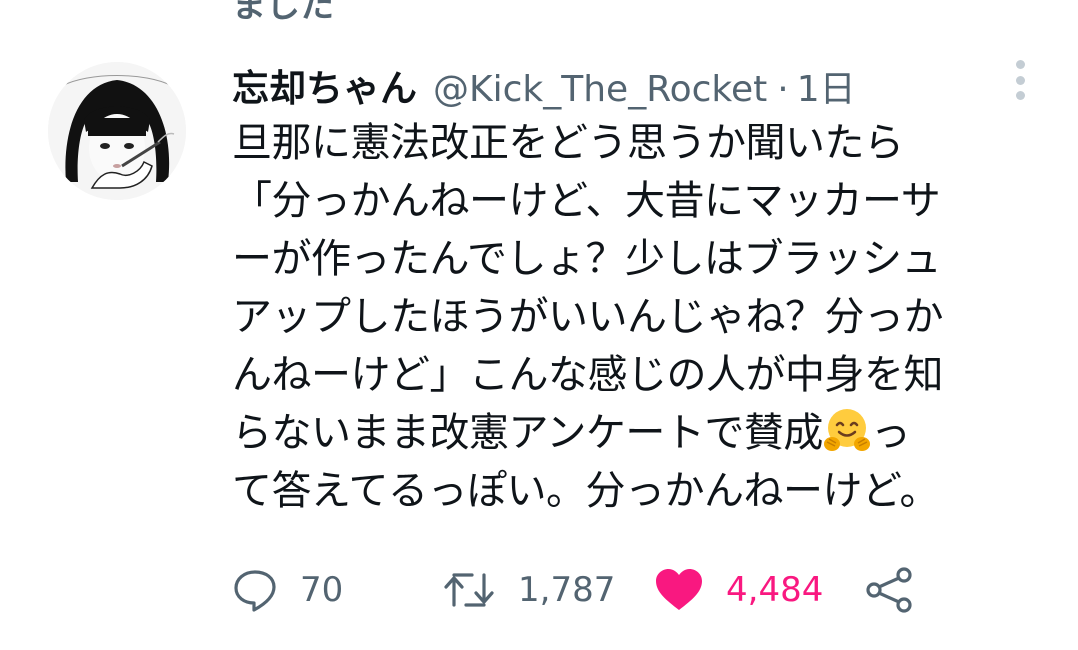 Image resolution: width=1078 pixels, height=650 pixels. Describe the element at coordinates (283, 13) in the screenshot. I see `previous-tweet-text: ました` at that location.